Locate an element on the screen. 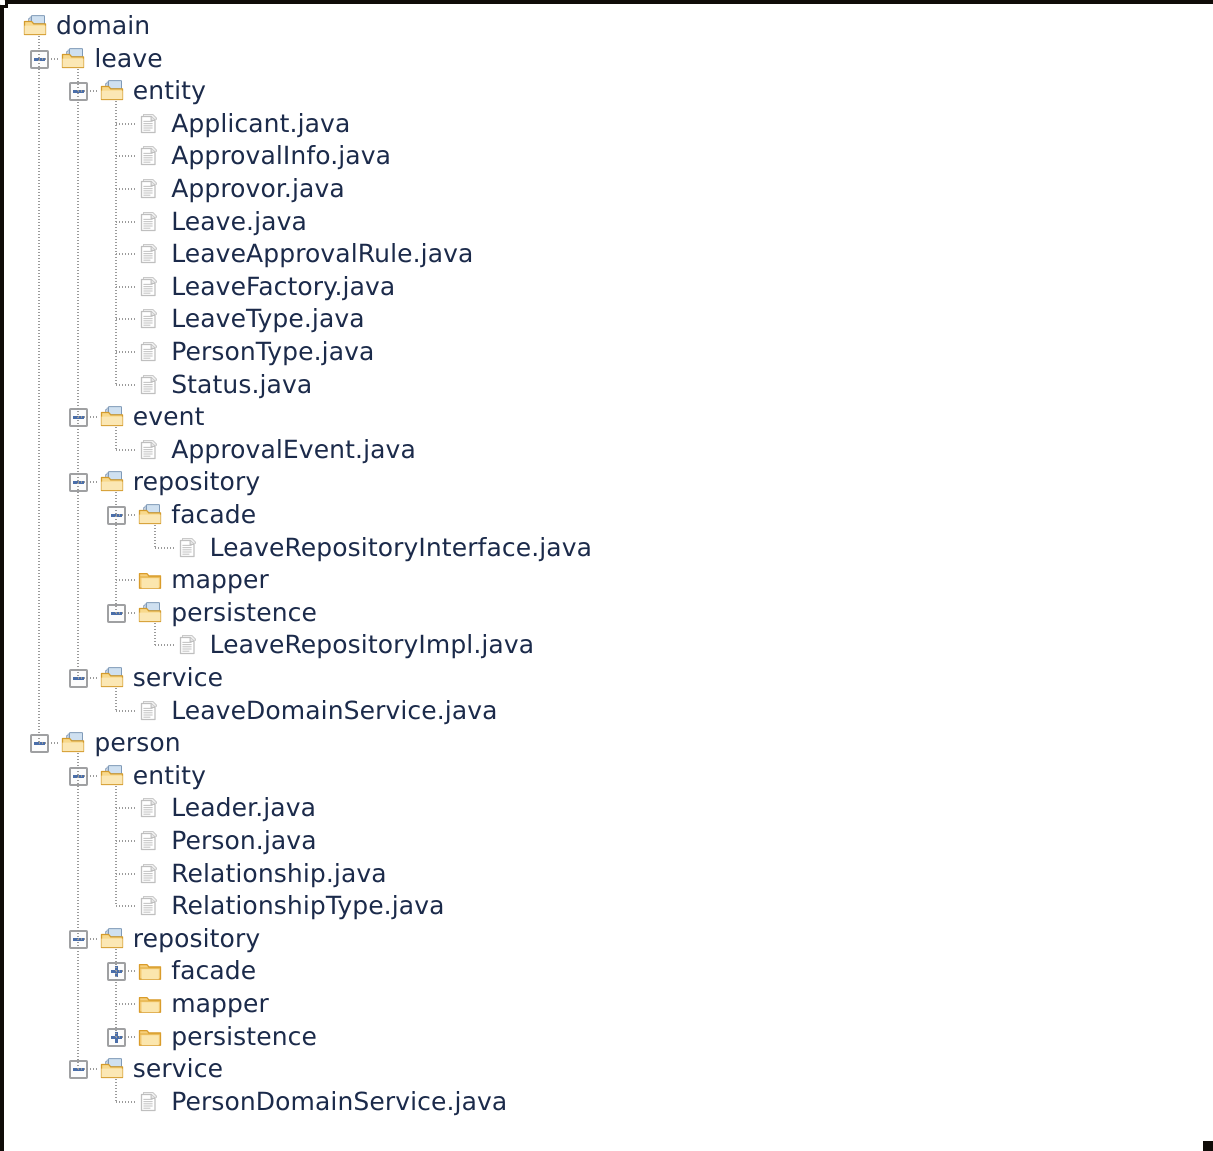  tree-item-label: PersonType.java is located at coordinates (273, 351).